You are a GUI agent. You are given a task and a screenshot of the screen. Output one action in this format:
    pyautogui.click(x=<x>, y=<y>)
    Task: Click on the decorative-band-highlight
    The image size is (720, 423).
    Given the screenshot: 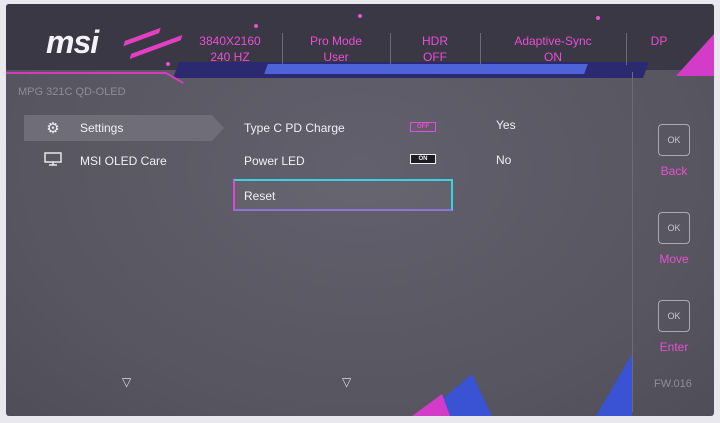 What is the action you would take?
    pyautogui.click(x=426, y=69)
    